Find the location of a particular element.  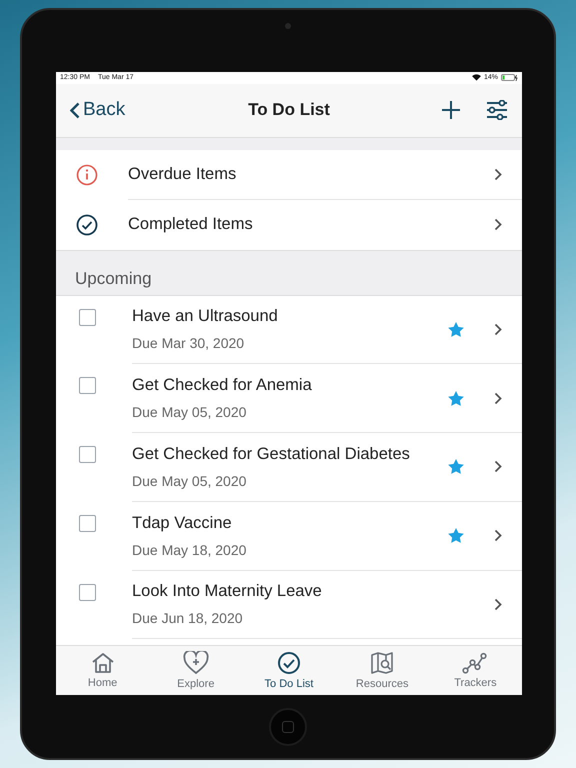

tab-bar-item: To Do List is located at coordinates (289, 670).